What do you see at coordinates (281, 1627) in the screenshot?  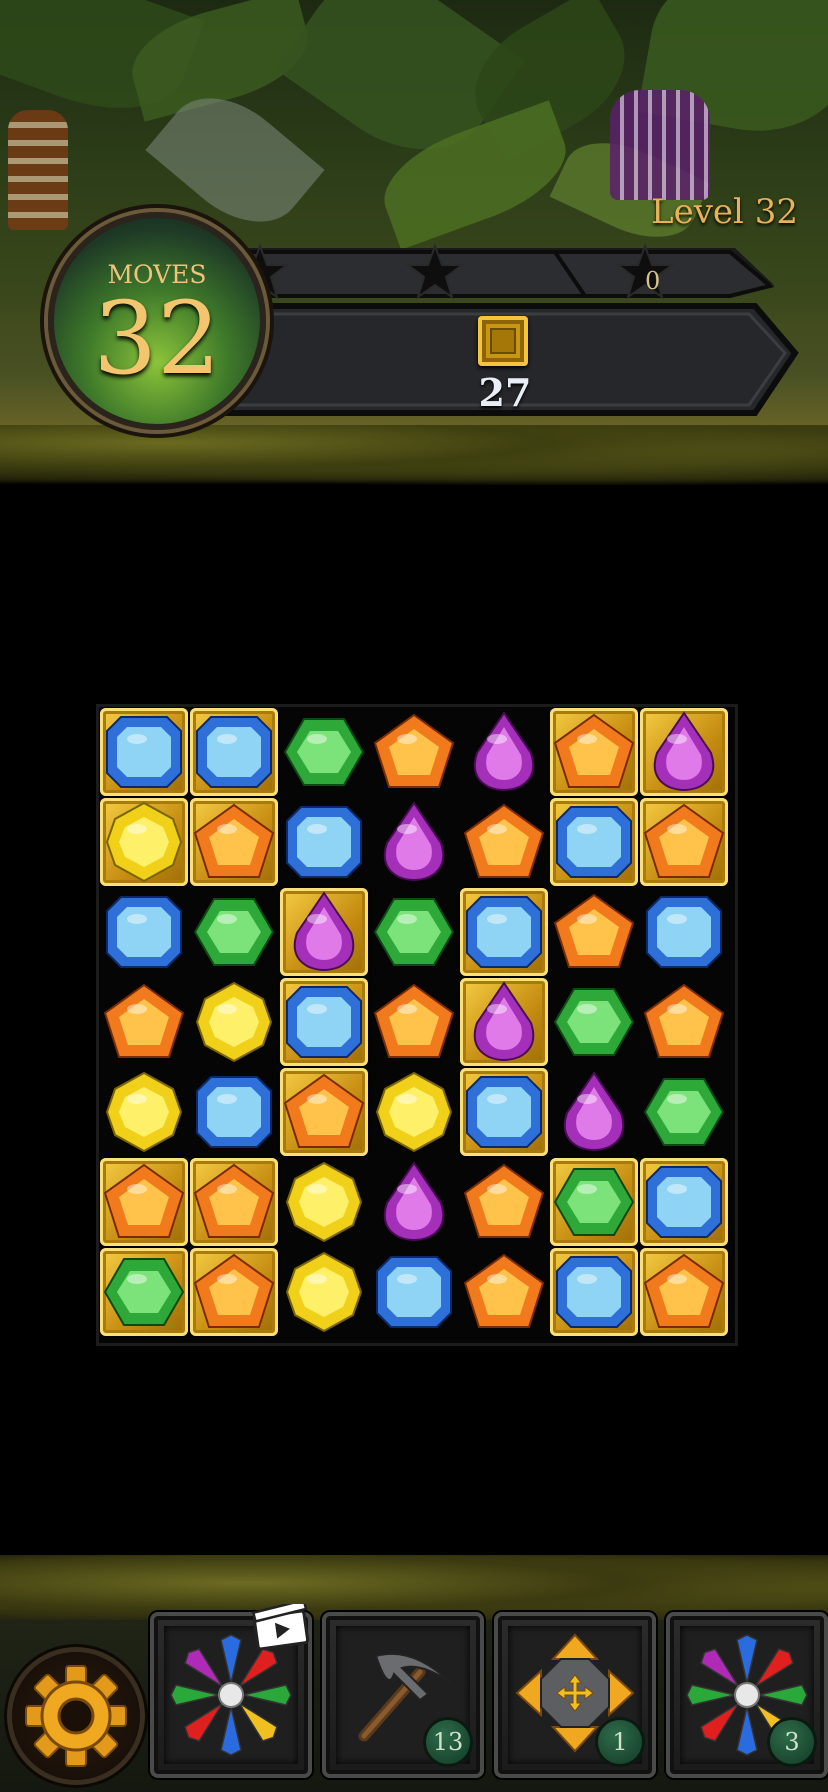 I see `watch-video-icon` at bounding box center [281, 1627].